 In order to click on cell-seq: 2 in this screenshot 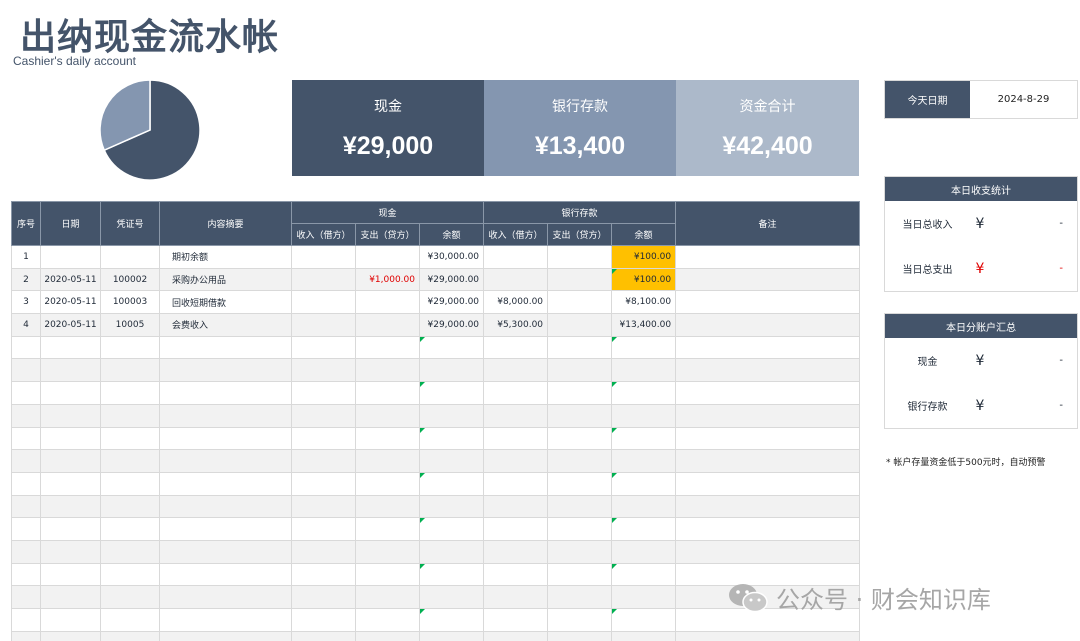, I will do `click(26, 279)`.